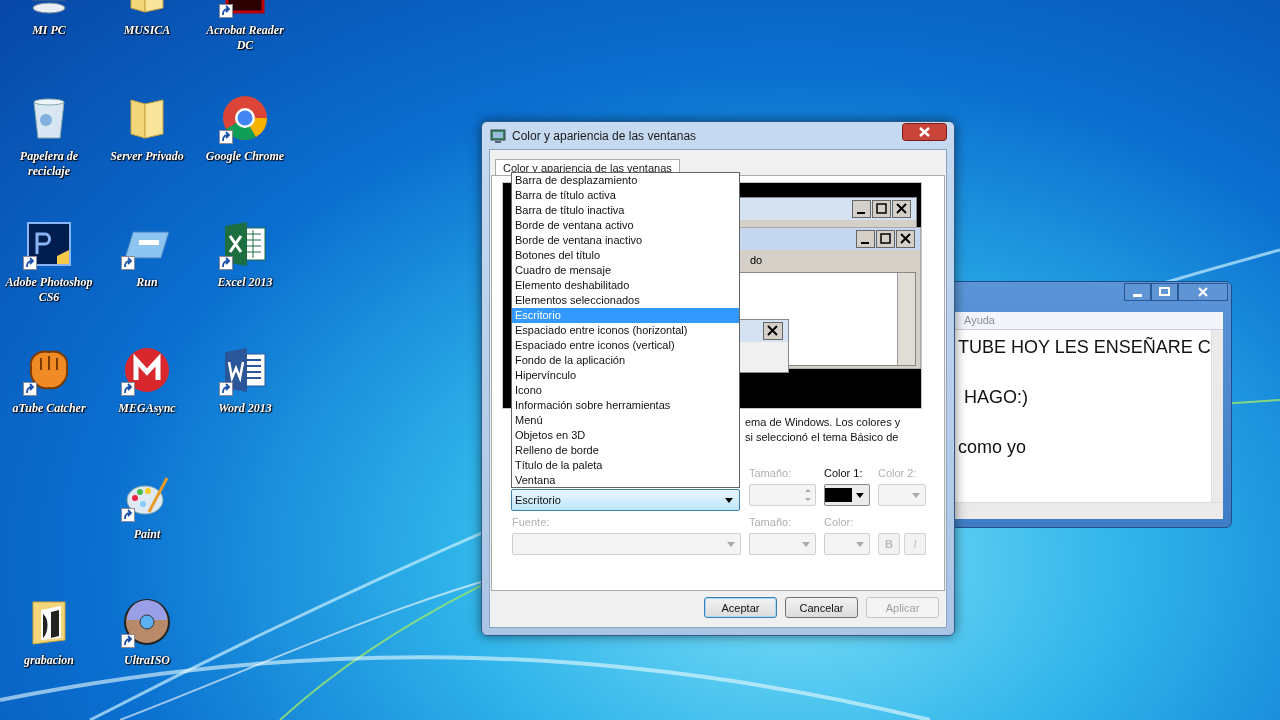  What do you see at coordinates (996, 397) in the screenshot?
I see `text-line: HAGO:)` at bounding box center [996, 397].